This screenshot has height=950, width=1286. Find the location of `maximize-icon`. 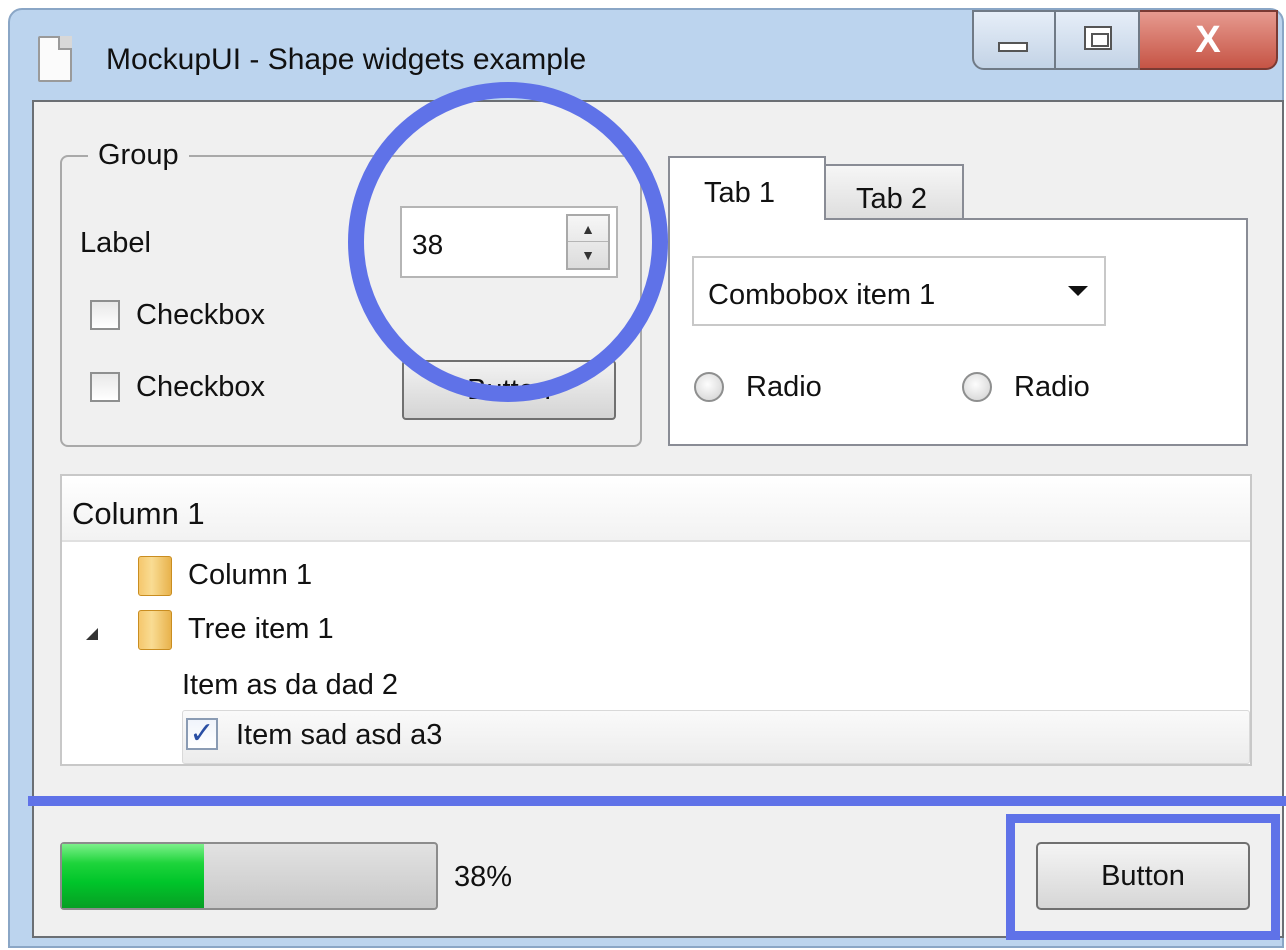

maximize-icon is located at coordinates (1098, 38).